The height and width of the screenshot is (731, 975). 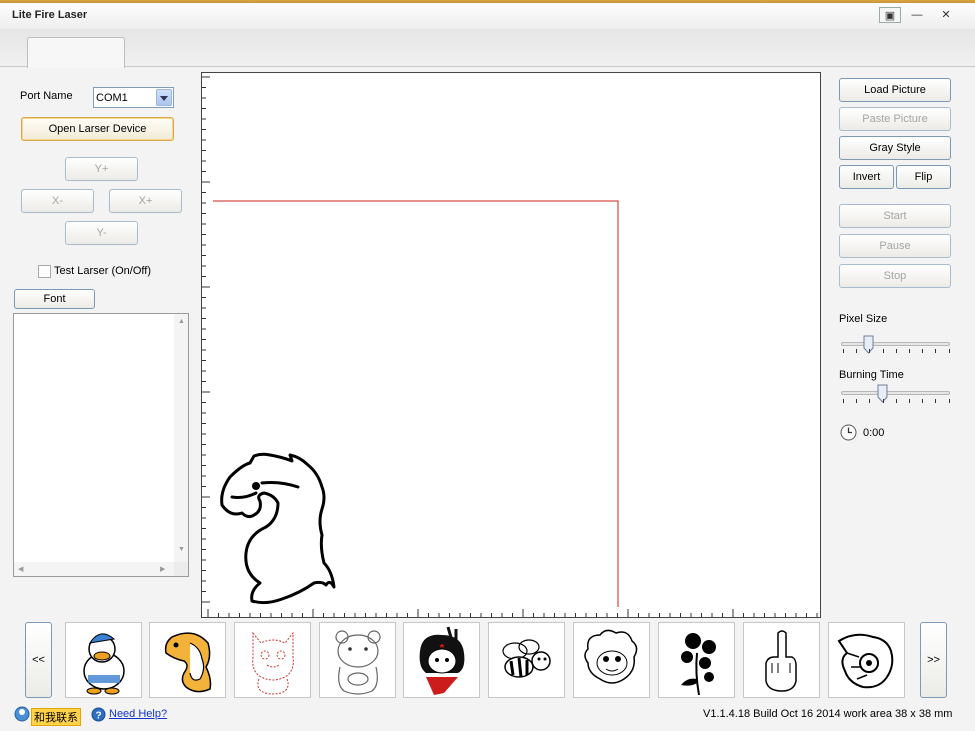 I want to click on sheep-icon, so click(x=611, y=656).